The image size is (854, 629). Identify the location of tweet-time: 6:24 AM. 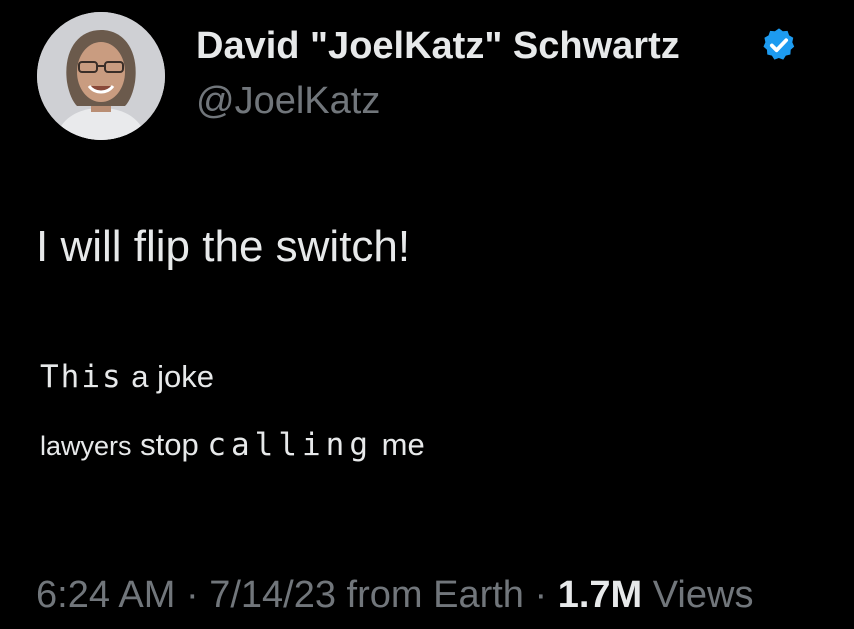
(105, 595).